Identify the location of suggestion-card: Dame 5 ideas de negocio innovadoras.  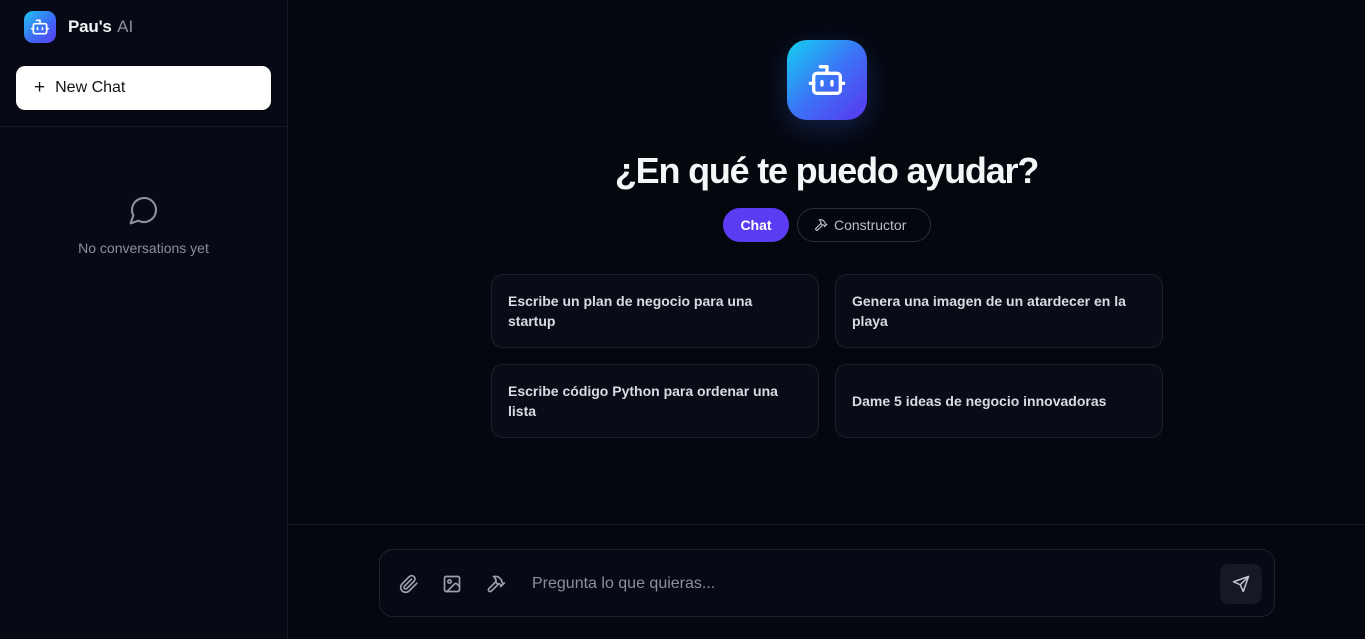
(999, 401).